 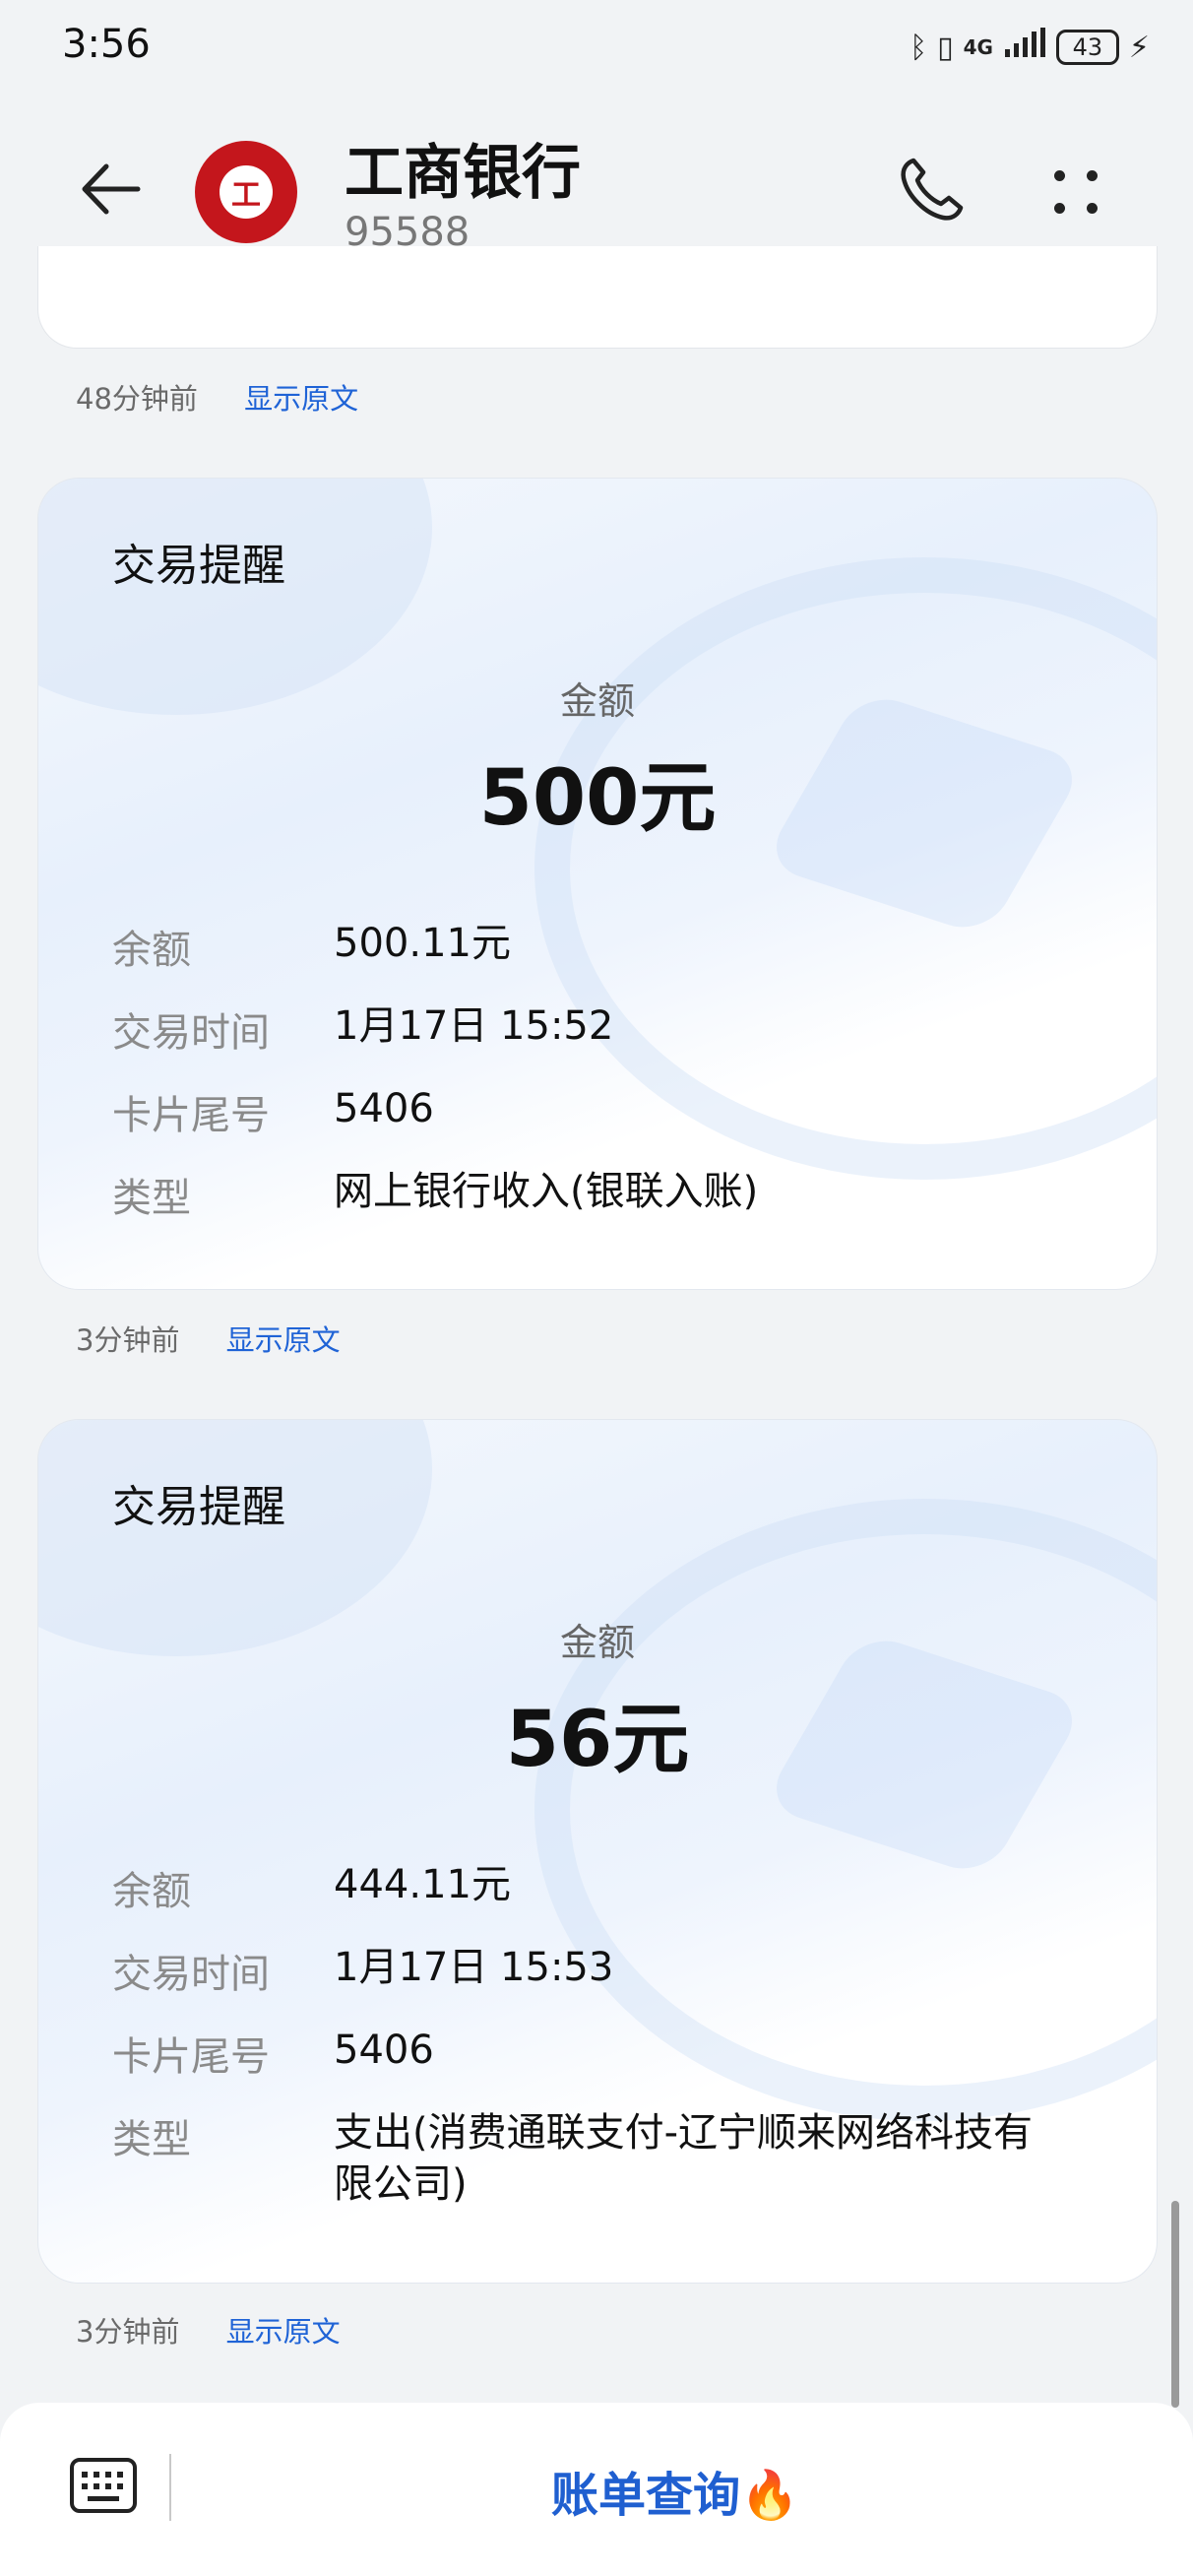 What do you see at coordinates (422, 1884) in the screenshot?
I see `detail-value: 444.11元` at bounding box center [422, 1884].